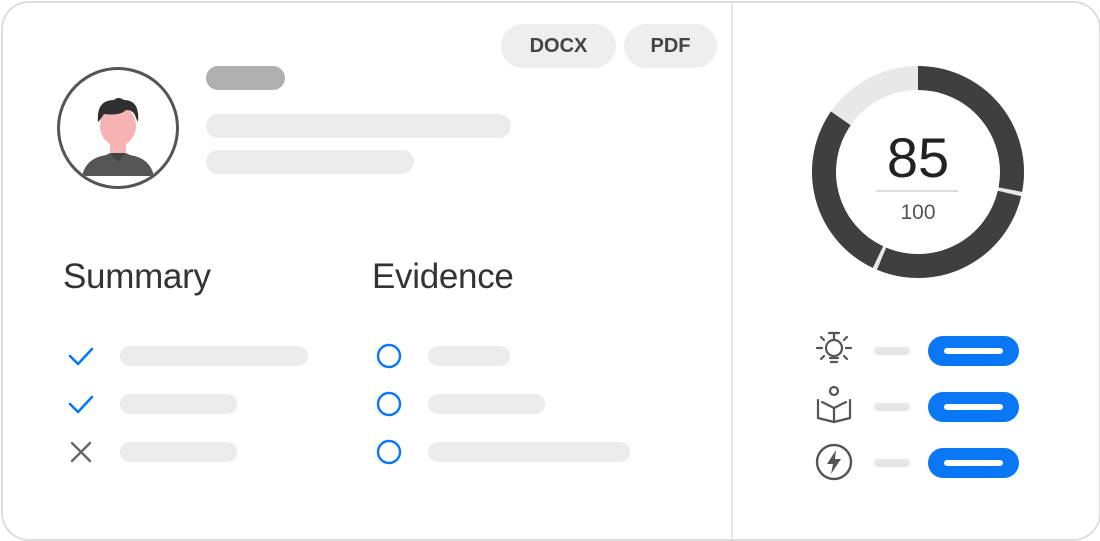  Describe the element at coordinates (118, 137) in the screenshot. I see `person-icon` at that location.